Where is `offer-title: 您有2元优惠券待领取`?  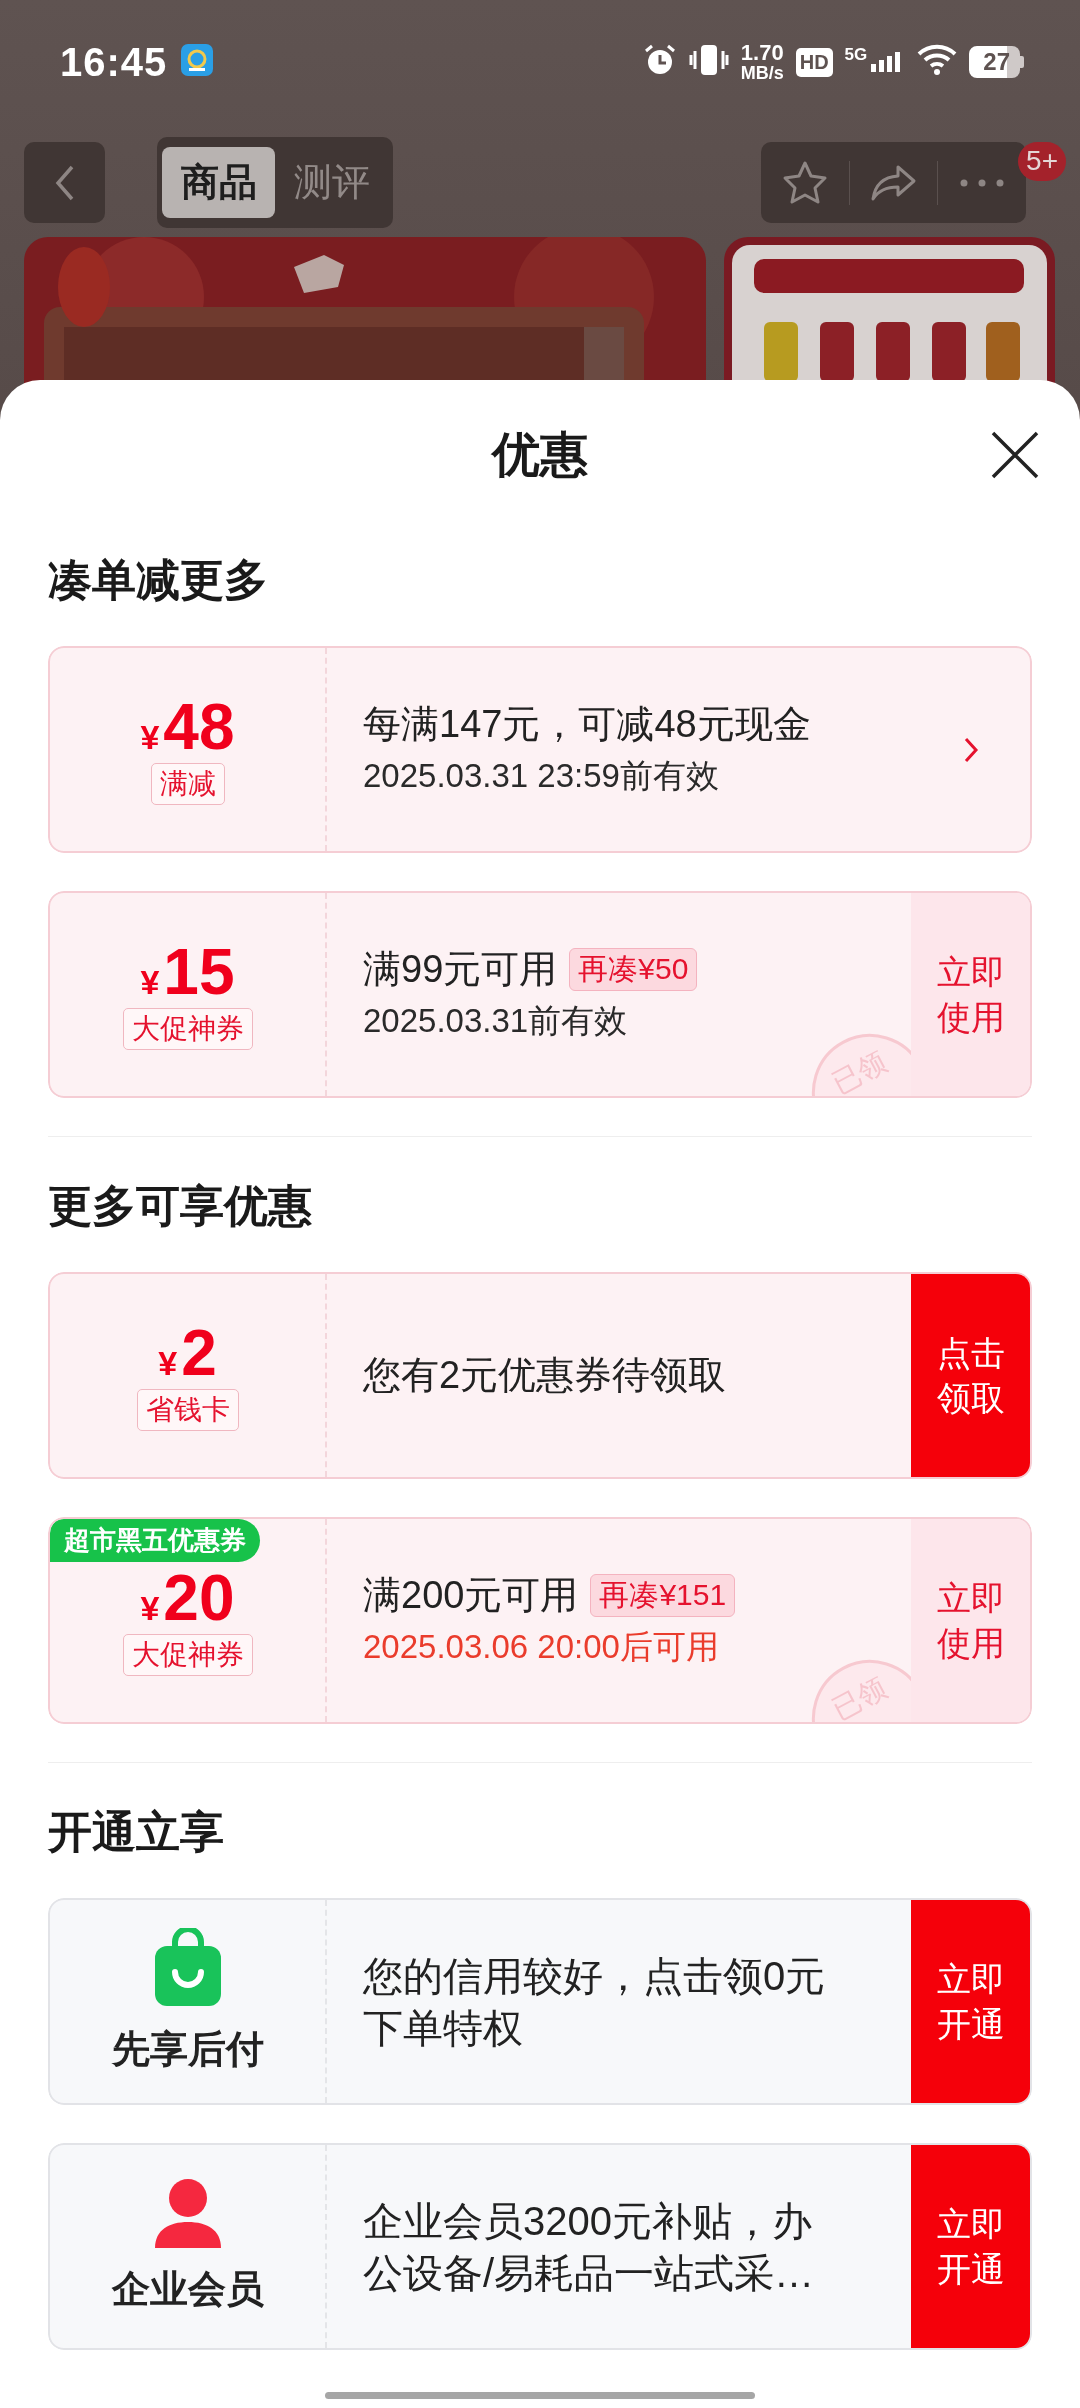 offer-title: 您有2元优惠券待领取 is located at coordinates (545, 1375).